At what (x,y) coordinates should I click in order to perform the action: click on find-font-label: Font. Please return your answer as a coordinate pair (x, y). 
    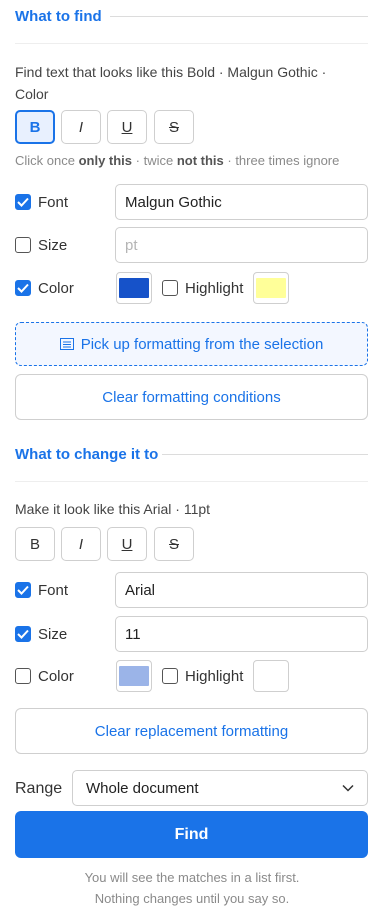
    Looking at the image, I should click on (53, 202).